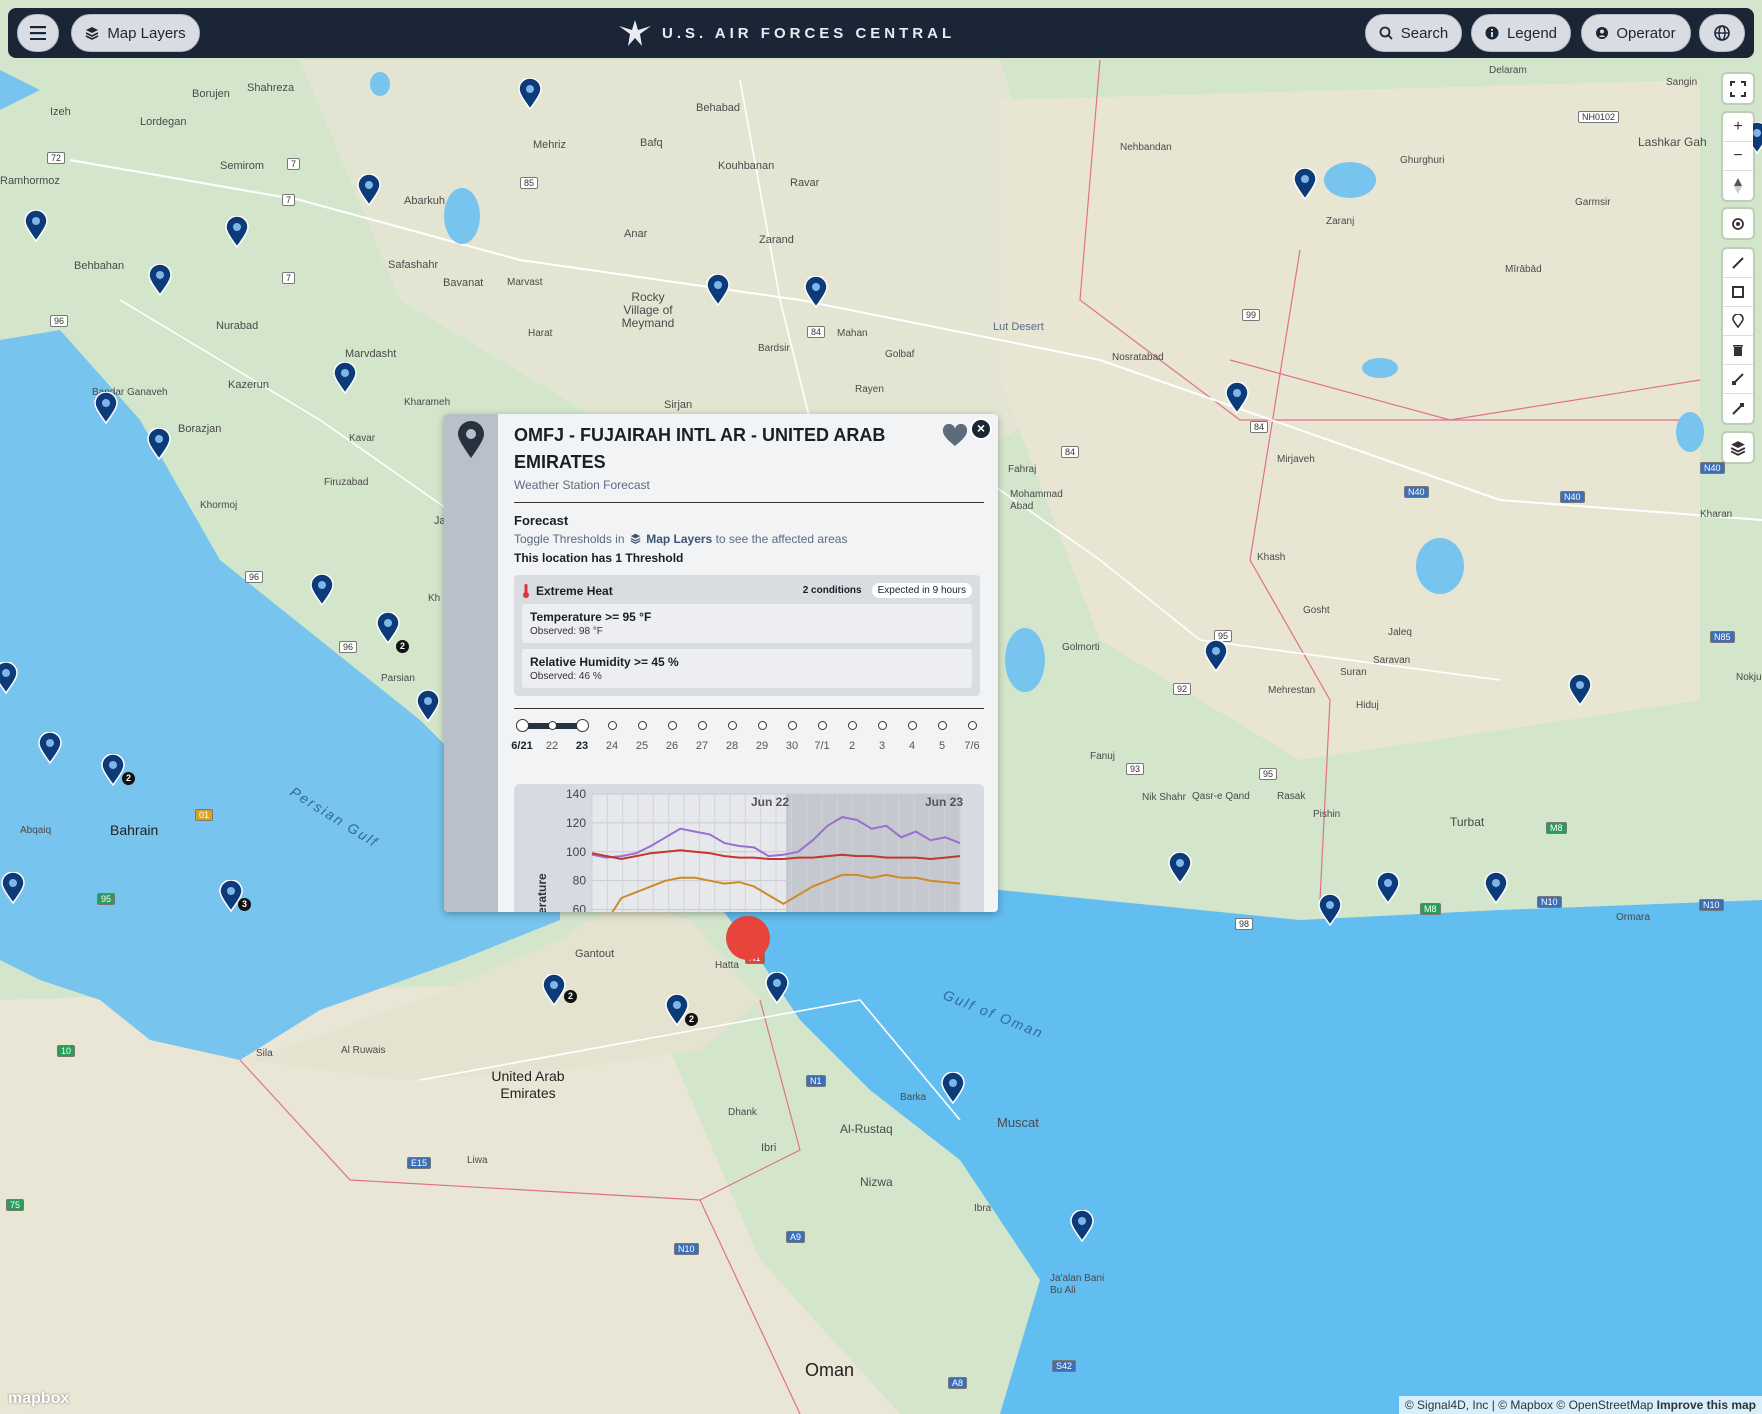 The height and width of the screenshot is (1414, 1762). Describe the element at coordinates (526, 590) in the screenshot. I see `thermometer-icon` at that location.